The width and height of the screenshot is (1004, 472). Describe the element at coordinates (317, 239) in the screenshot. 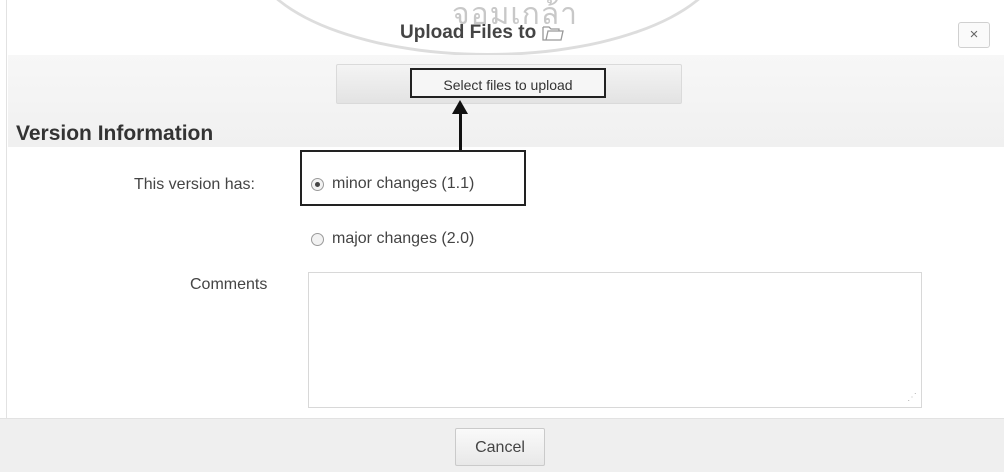

I see `radio-button-major` at that location.